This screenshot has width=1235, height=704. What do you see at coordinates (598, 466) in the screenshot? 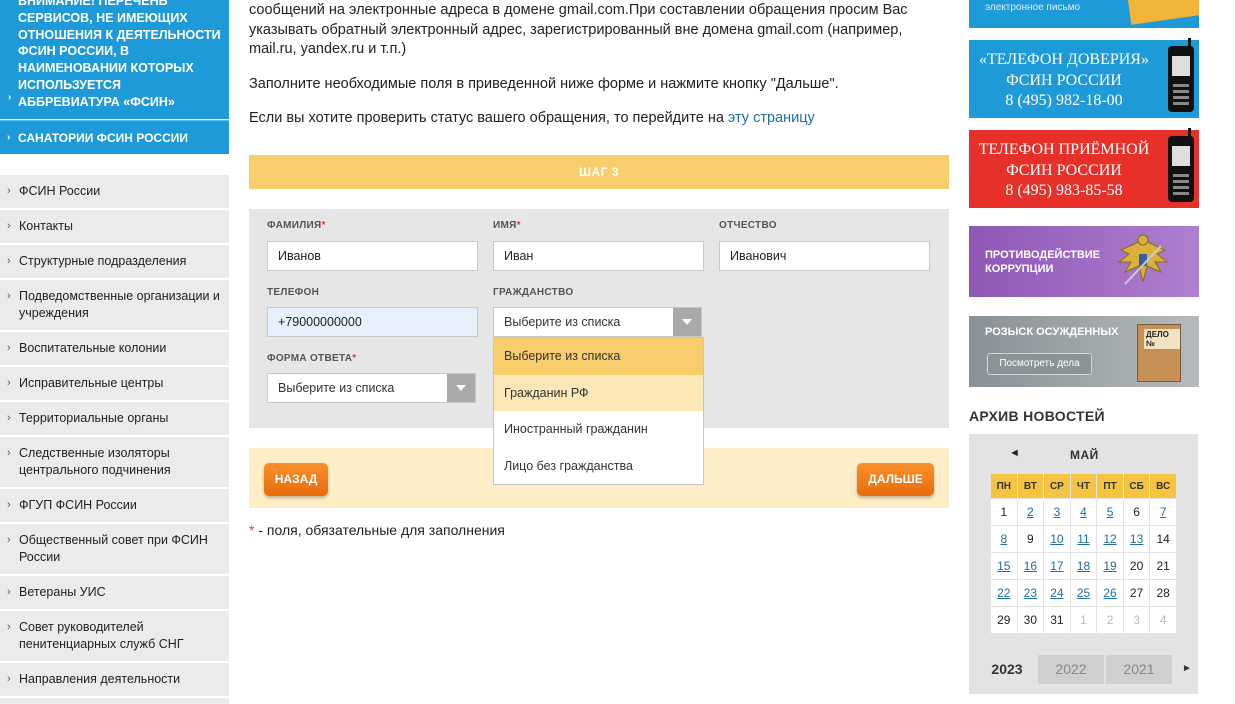
I see `dropdown-option: Лицо без гражданства` at bounding box center [598, 466].